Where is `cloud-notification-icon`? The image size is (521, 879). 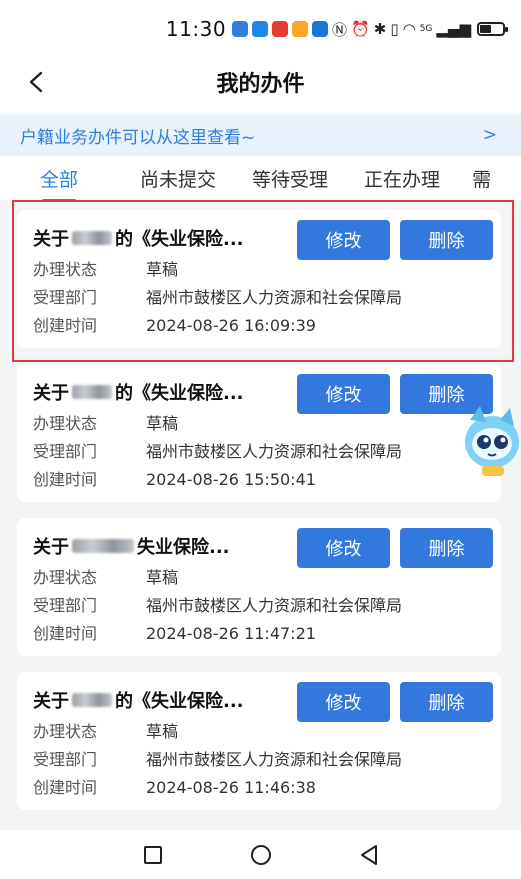 cloud-notification-icon is located at coordinates (320, 29).